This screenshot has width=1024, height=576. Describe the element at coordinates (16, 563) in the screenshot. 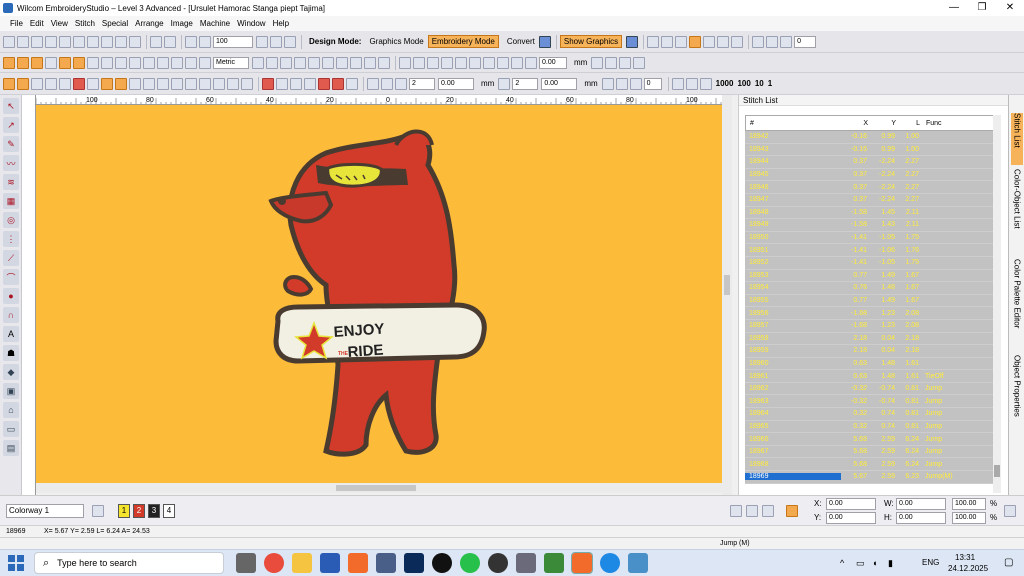

I see `windows-start-icon` at that location.